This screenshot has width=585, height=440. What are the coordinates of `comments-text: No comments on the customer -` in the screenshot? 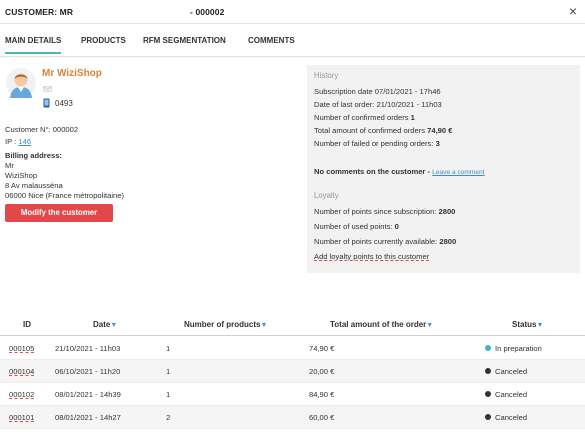 It's located at (373, 171).